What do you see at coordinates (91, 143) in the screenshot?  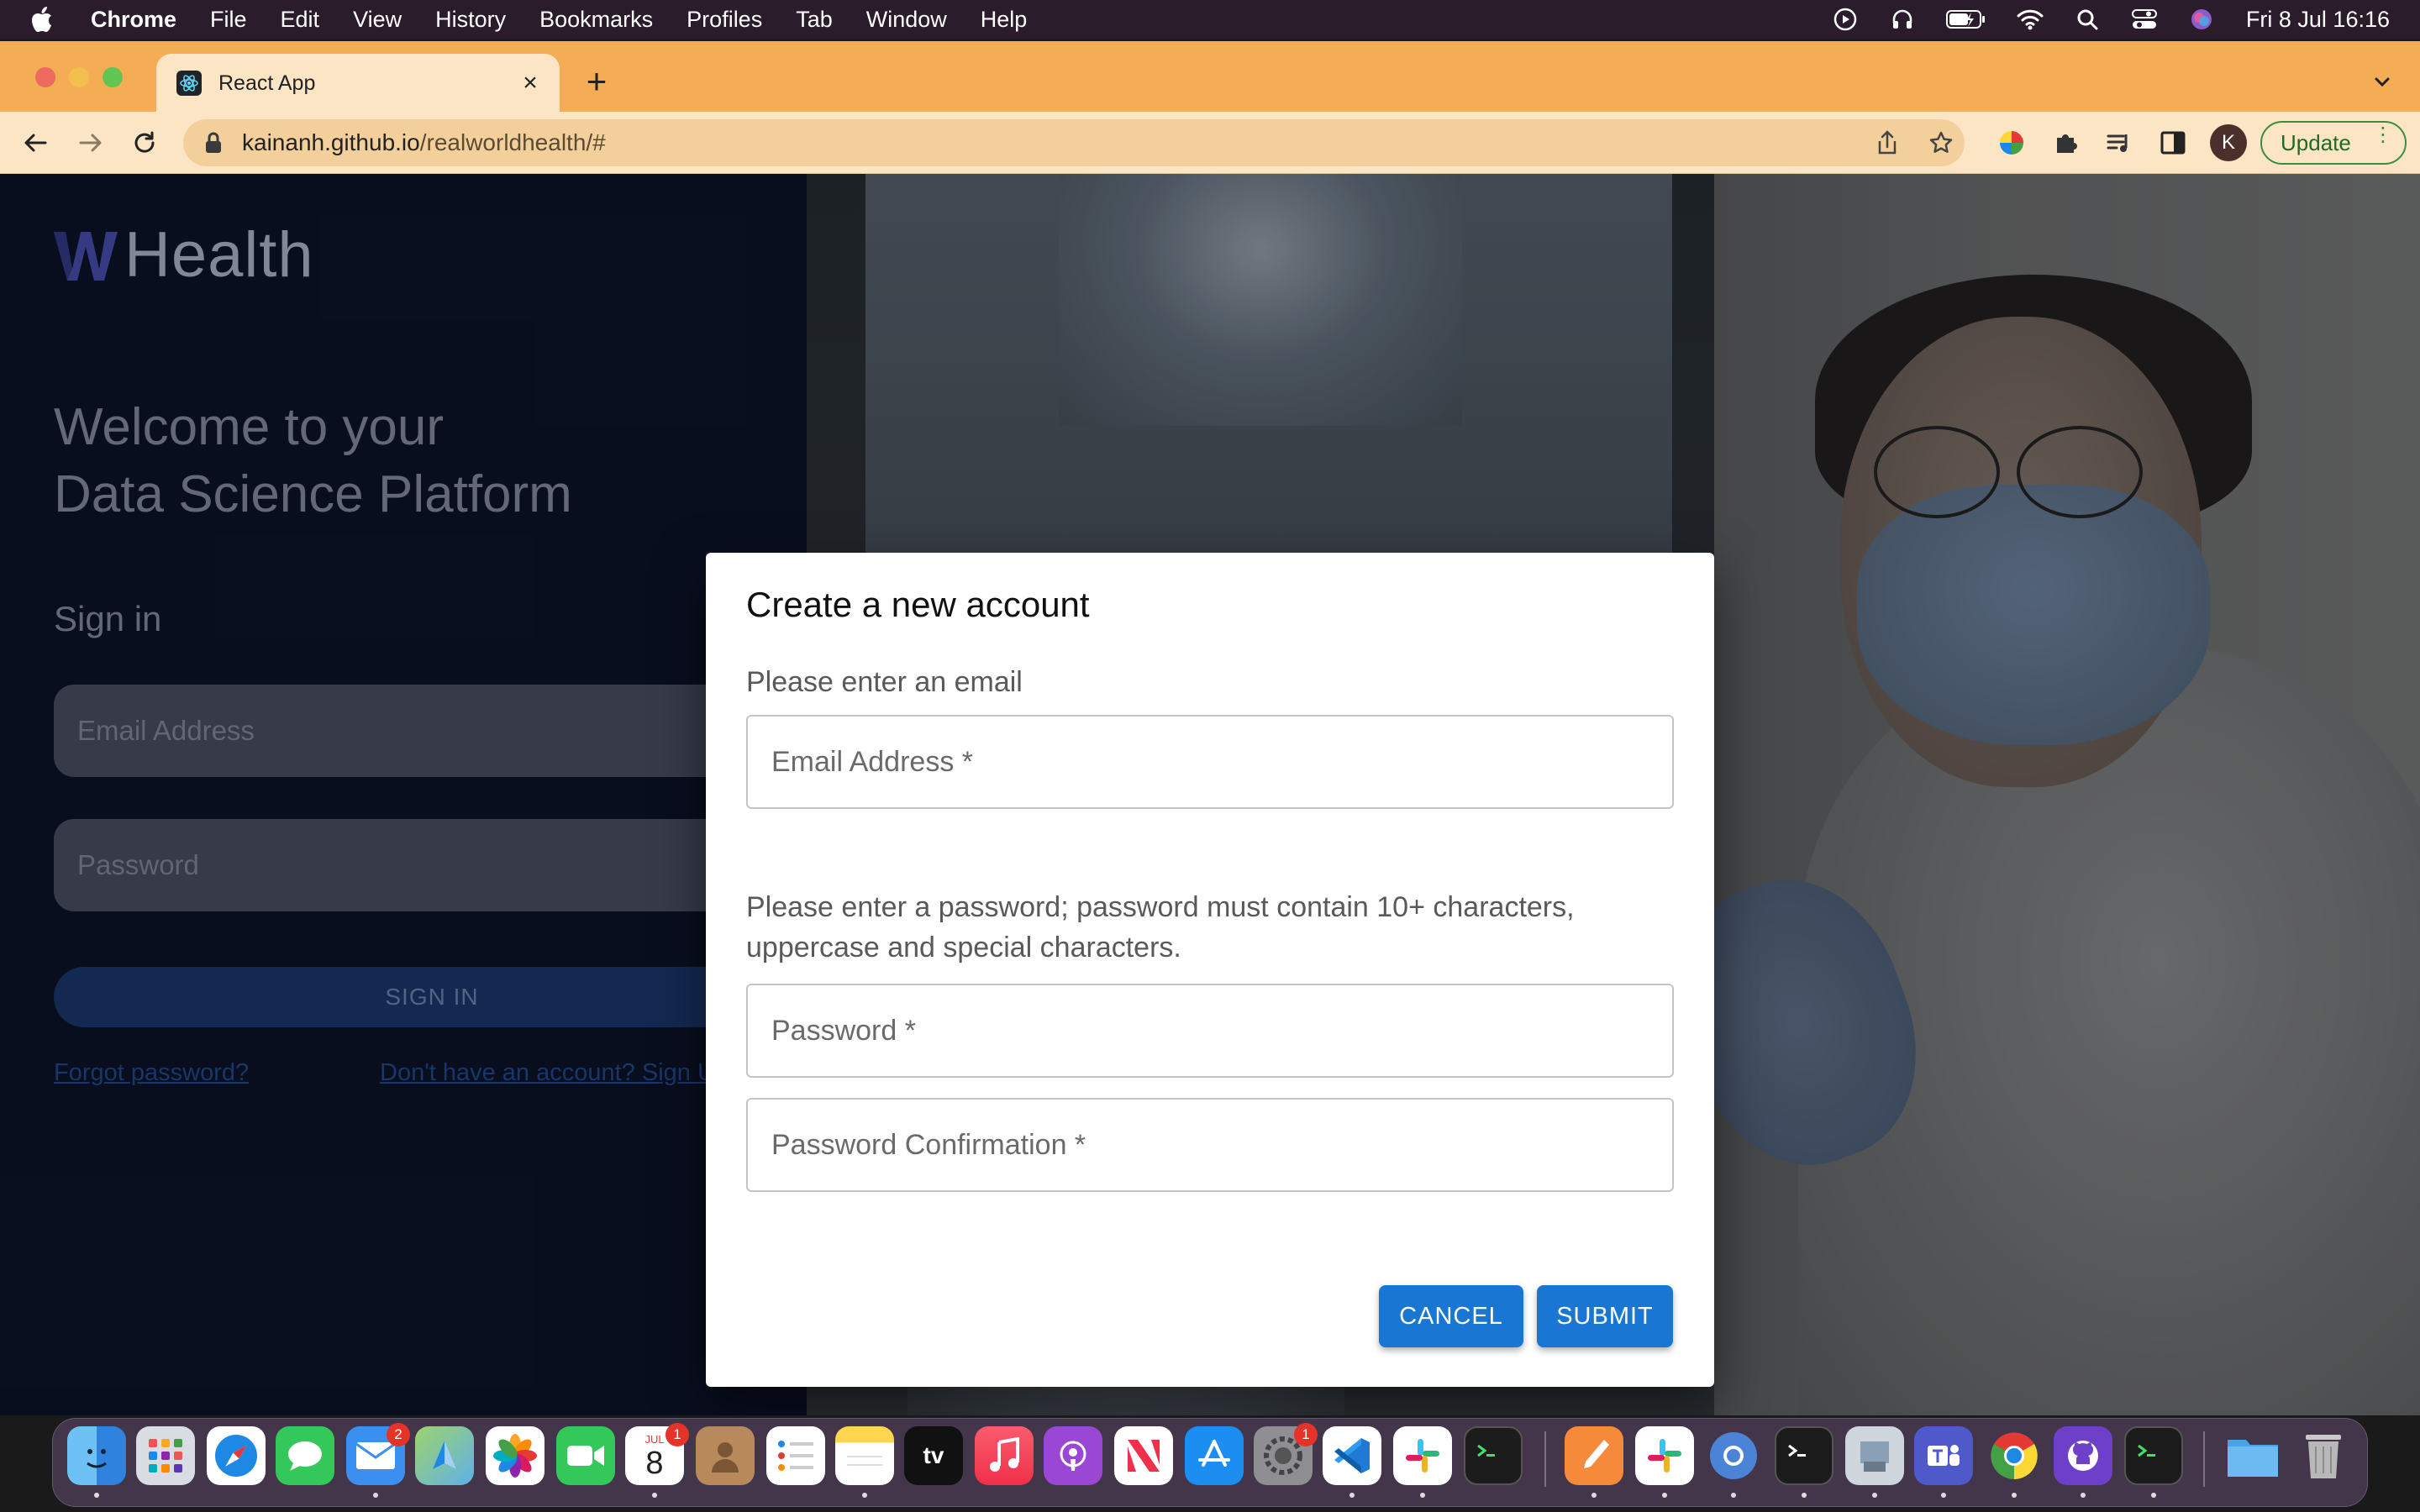 I see `forward-button` at bounding box center [91, 143].